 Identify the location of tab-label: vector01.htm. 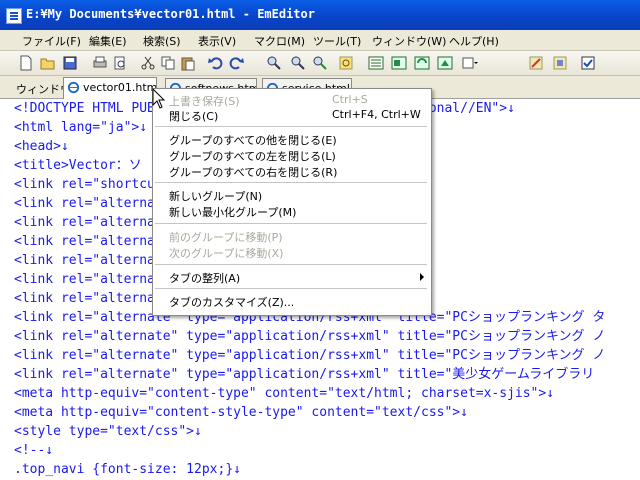
(120, 87).